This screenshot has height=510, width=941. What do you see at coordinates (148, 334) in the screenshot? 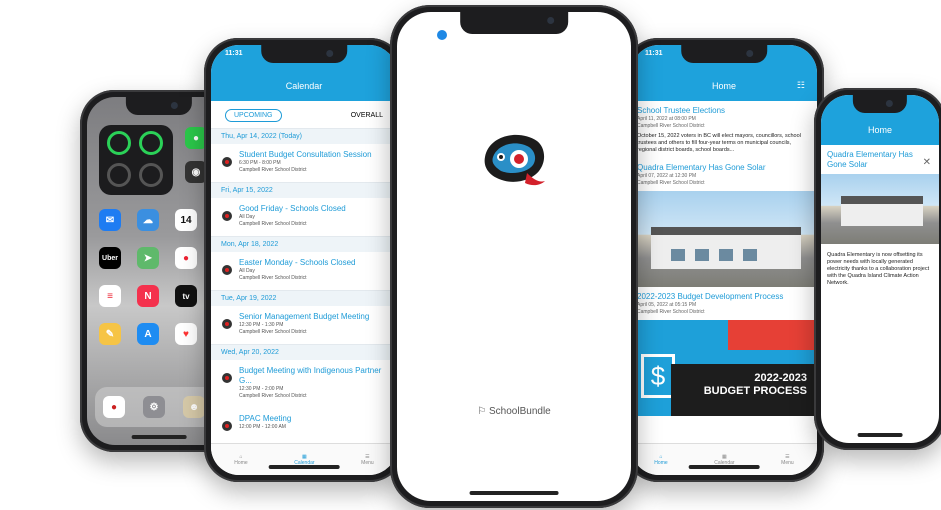
I see `app-store-icon: A` at bounding box center [148, 334].